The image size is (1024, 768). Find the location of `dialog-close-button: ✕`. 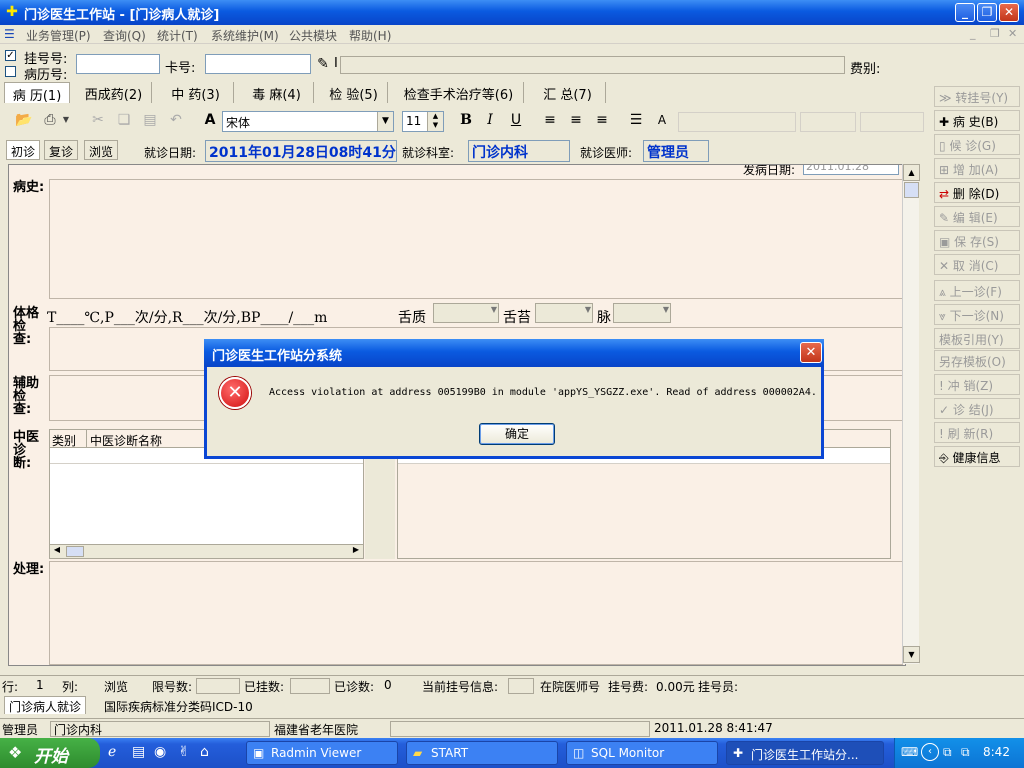

dialog-close-button: ✕ is located at coordinates (811, 352).